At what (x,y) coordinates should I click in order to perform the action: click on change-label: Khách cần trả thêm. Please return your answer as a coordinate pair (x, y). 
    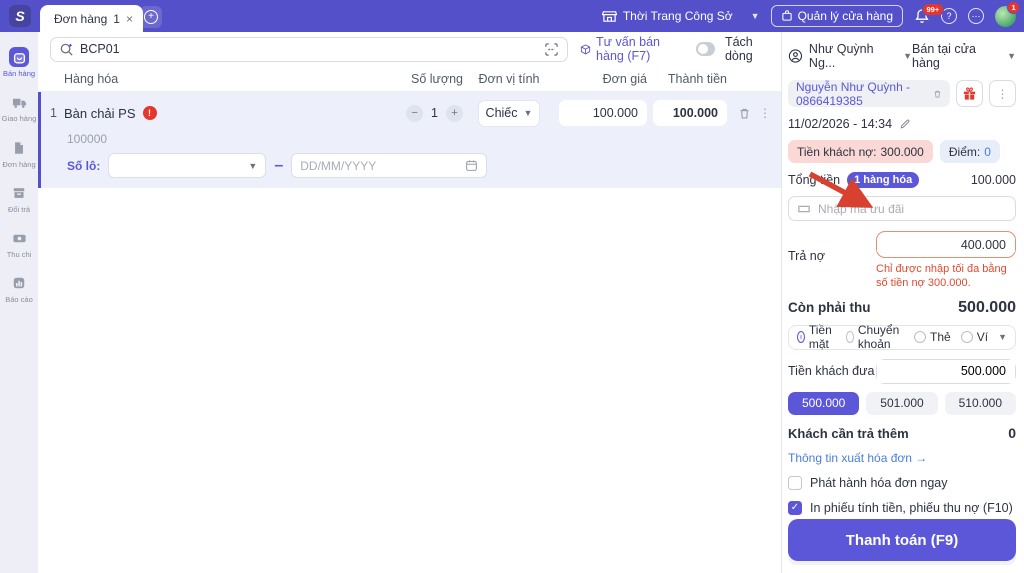
    Looking at the image, I should click on (848, 433).